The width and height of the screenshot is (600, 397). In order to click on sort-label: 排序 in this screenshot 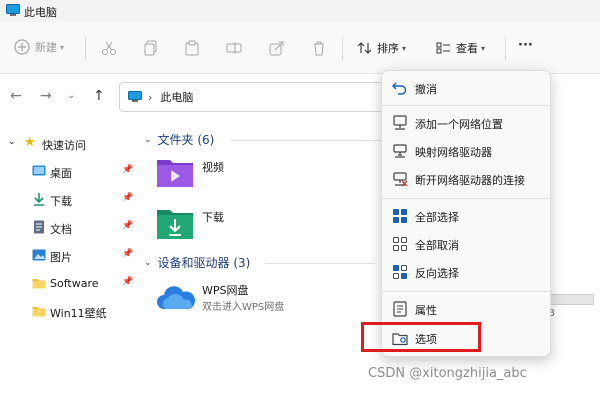, I will do `click(388, 48)`.